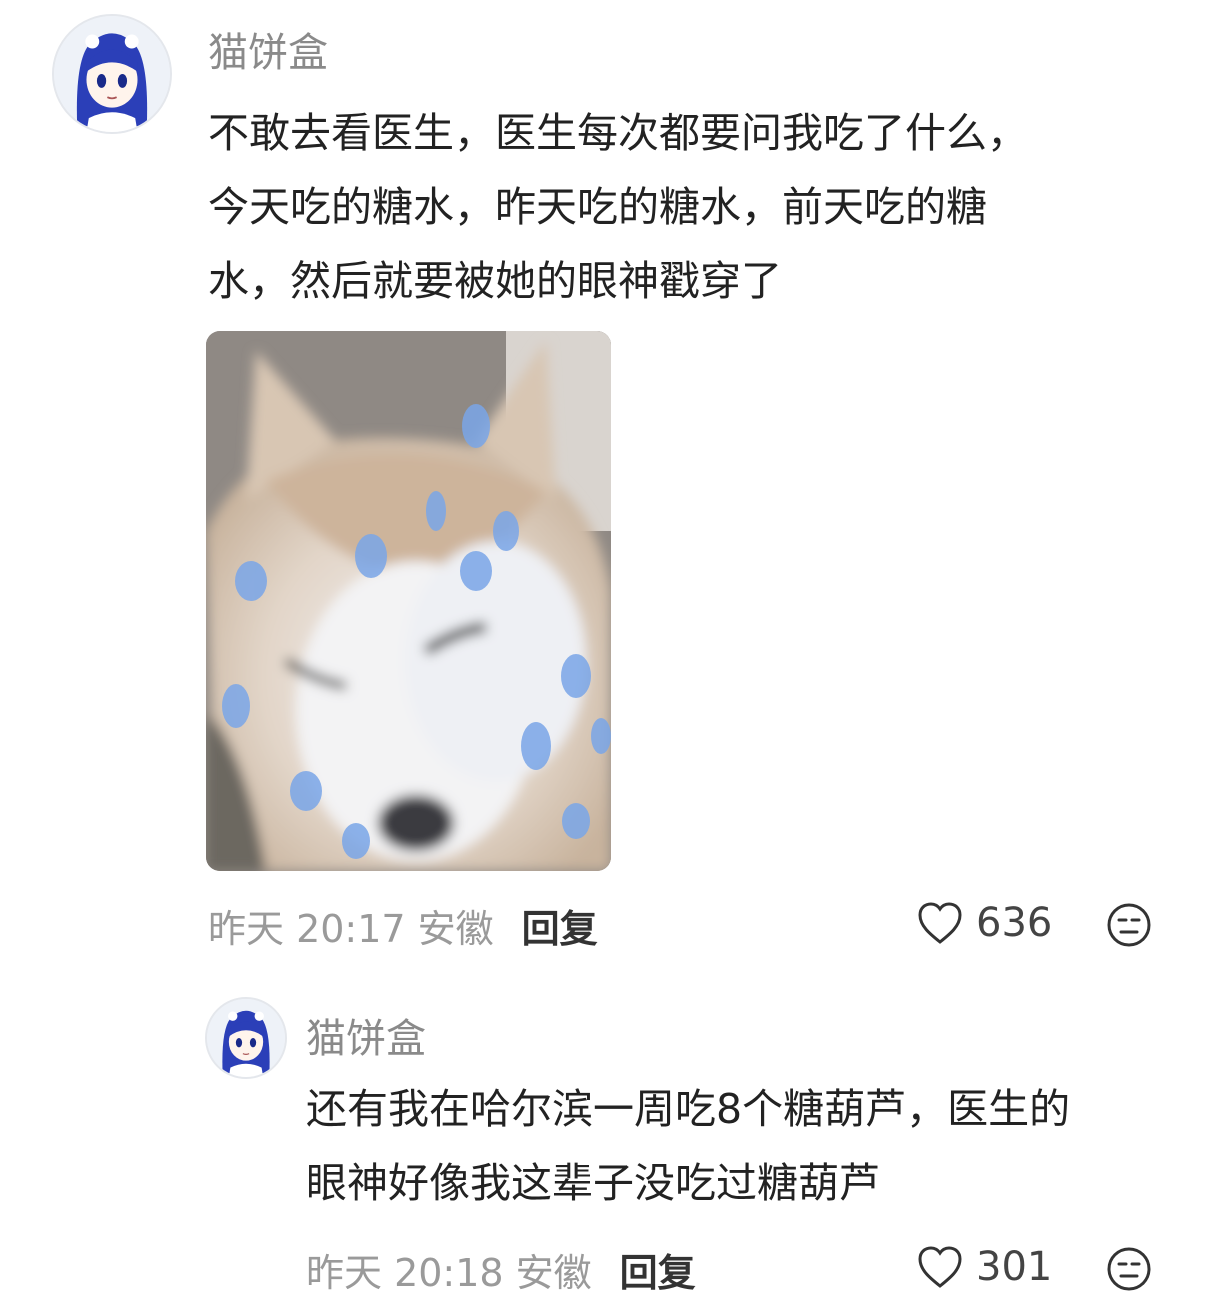 This screenshot has width=1224, height=1302. I want to click on comment-line: 不敢去看医生，医生每次都要问我吃了什么，, so click(618, 133).